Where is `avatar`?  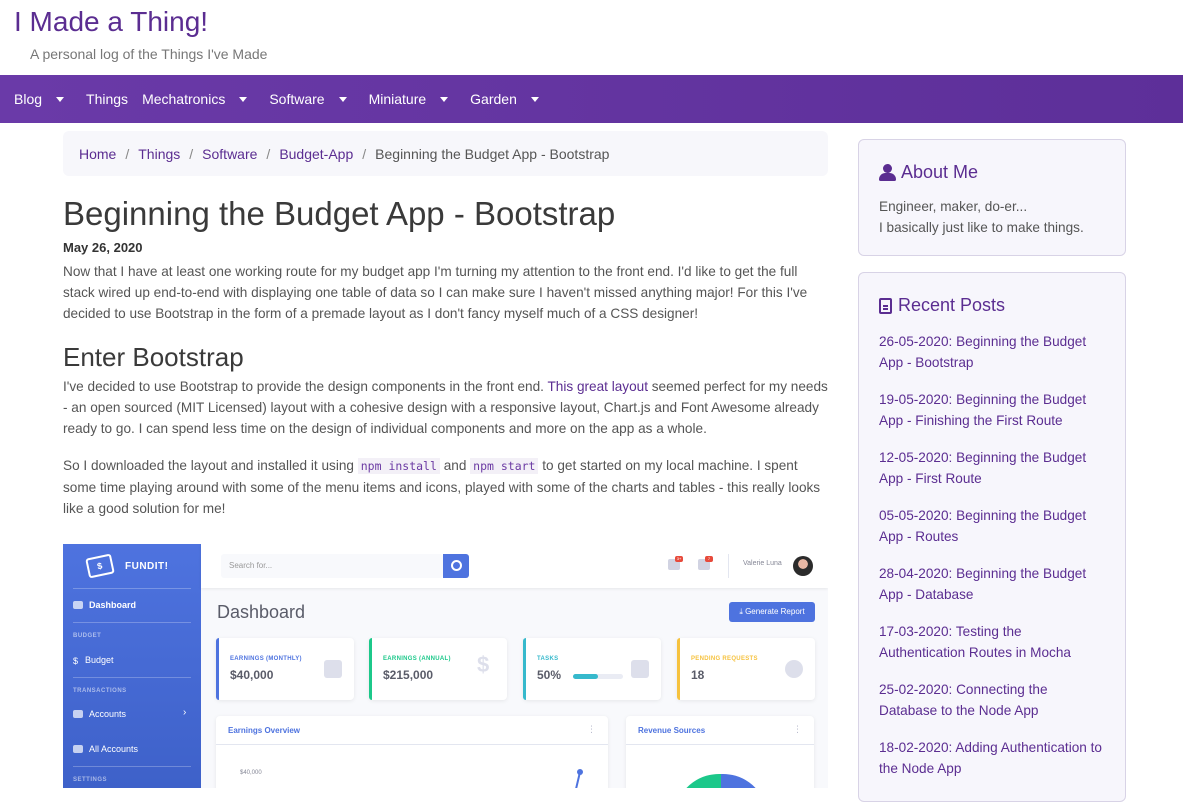 avatar is located at coordinates (803, 566).